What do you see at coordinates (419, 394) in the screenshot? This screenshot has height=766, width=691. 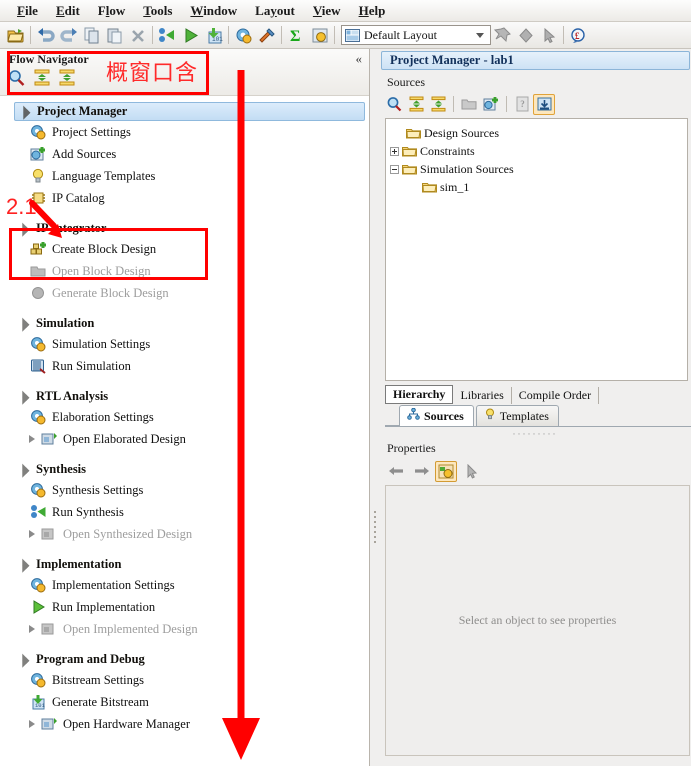 I see `tab-hierarchy: Hierarchy` at bounding box center [419, 394].